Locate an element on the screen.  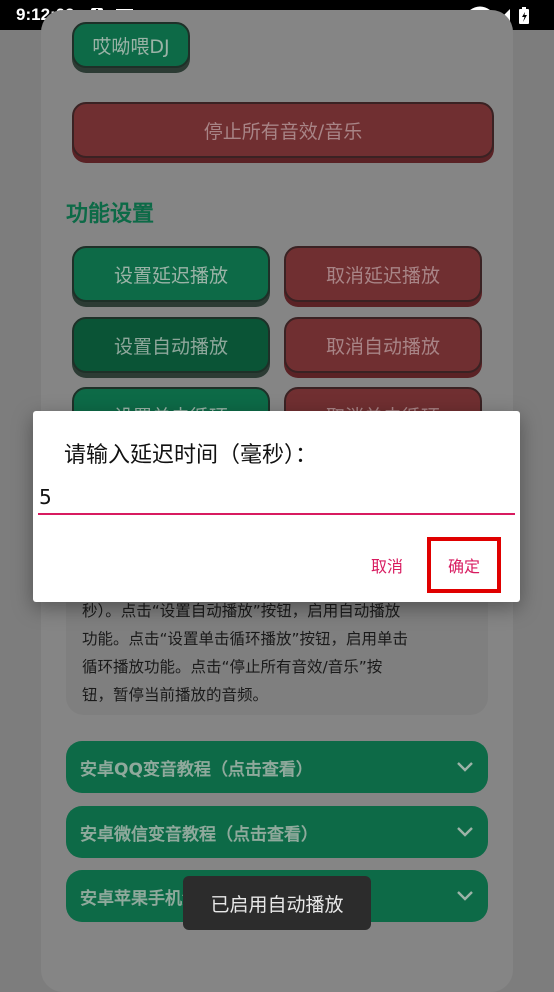
cancel-delay-button: 取消延迟播放 is located at coordinates (383, 274).